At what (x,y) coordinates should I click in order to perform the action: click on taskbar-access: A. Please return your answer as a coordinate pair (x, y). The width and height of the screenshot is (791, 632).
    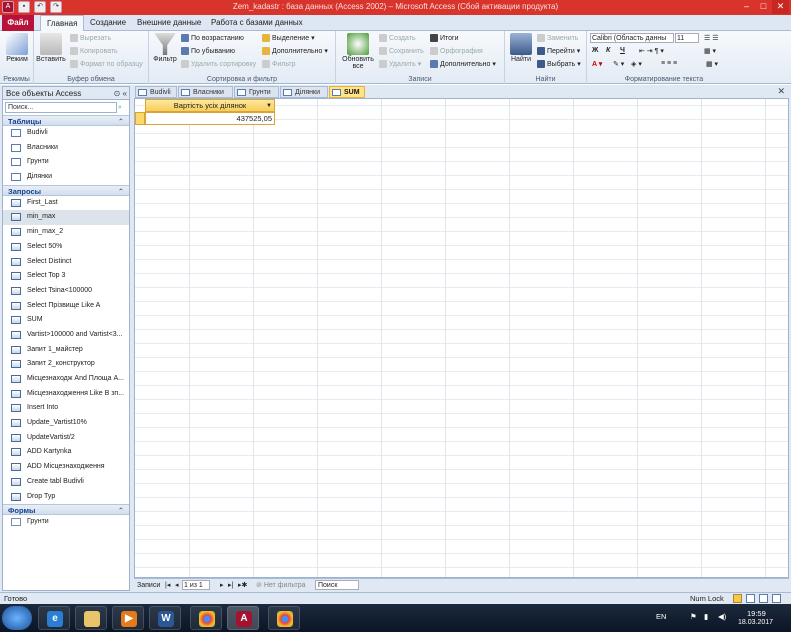
    Looking at the image, I should click on (243, 618).